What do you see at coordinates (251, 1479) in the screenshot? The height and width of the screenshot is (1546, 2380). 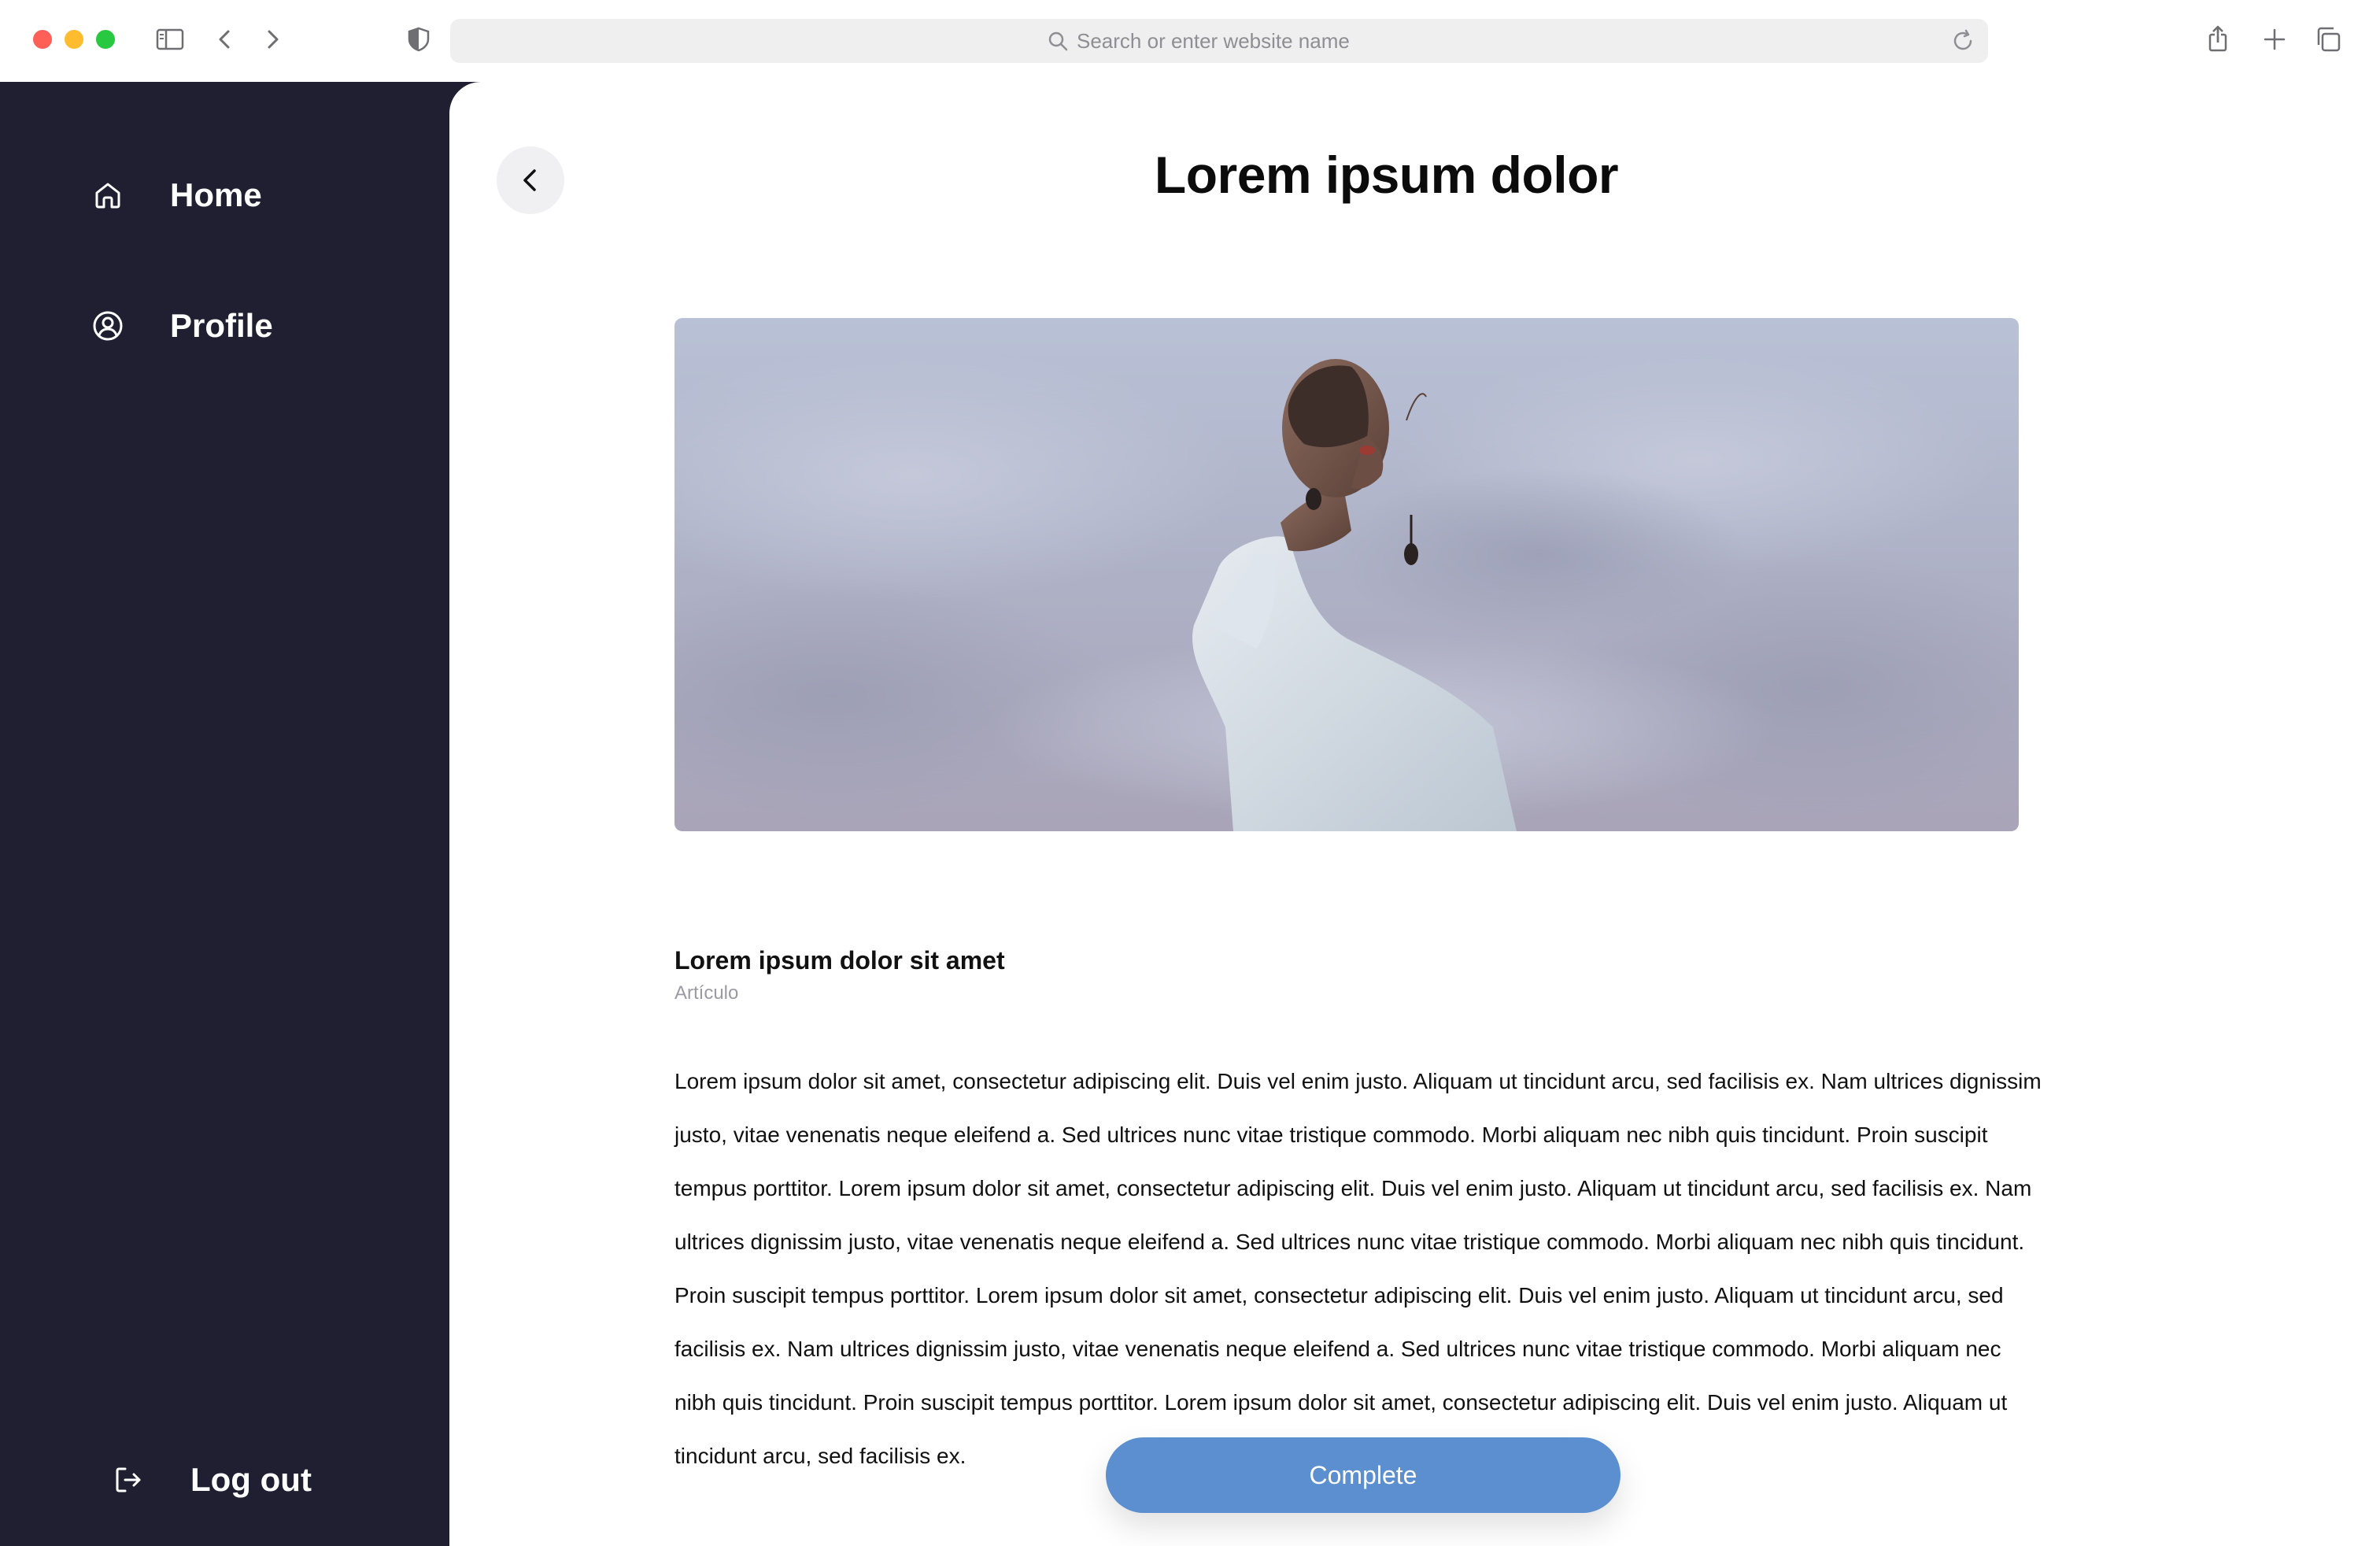 I see `logout-label: Log out` at bounding box center [251, 1479].